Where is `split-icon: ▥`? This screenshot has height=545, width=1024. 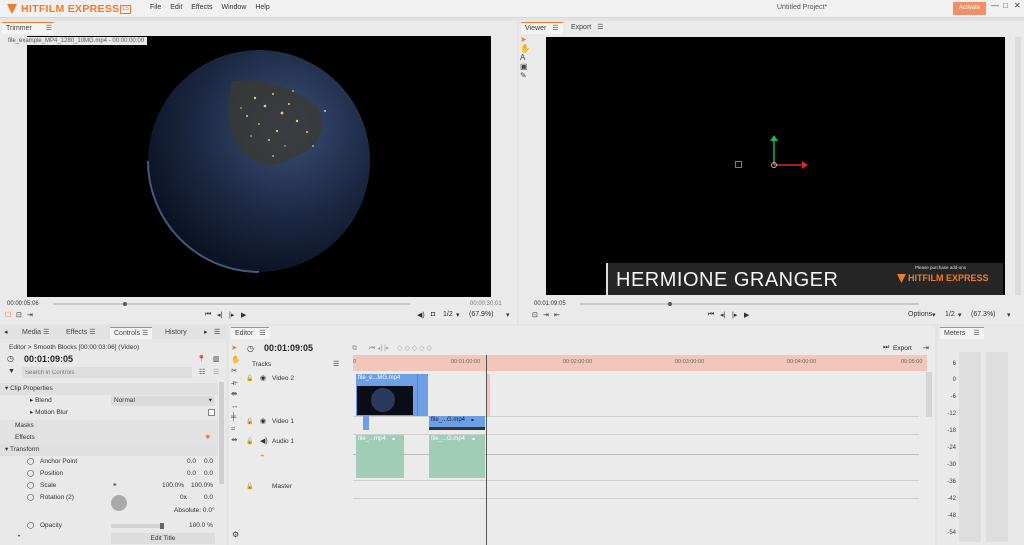 split-icon: ▥ is located at coordinates (216, 359).